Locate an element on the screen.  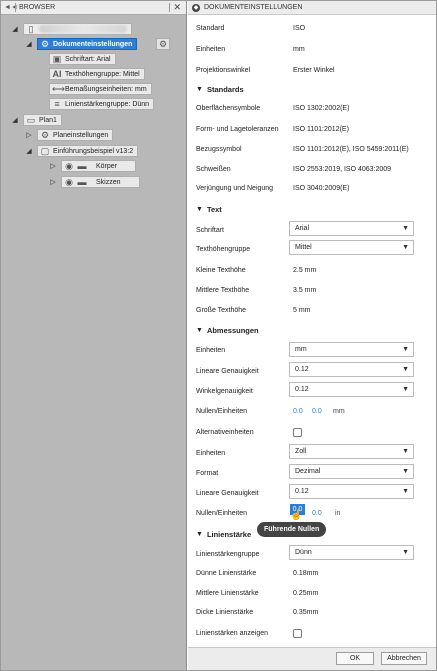
show-lineweights-label: Linienstärken anzeigen is located at coordinates (232, 633).